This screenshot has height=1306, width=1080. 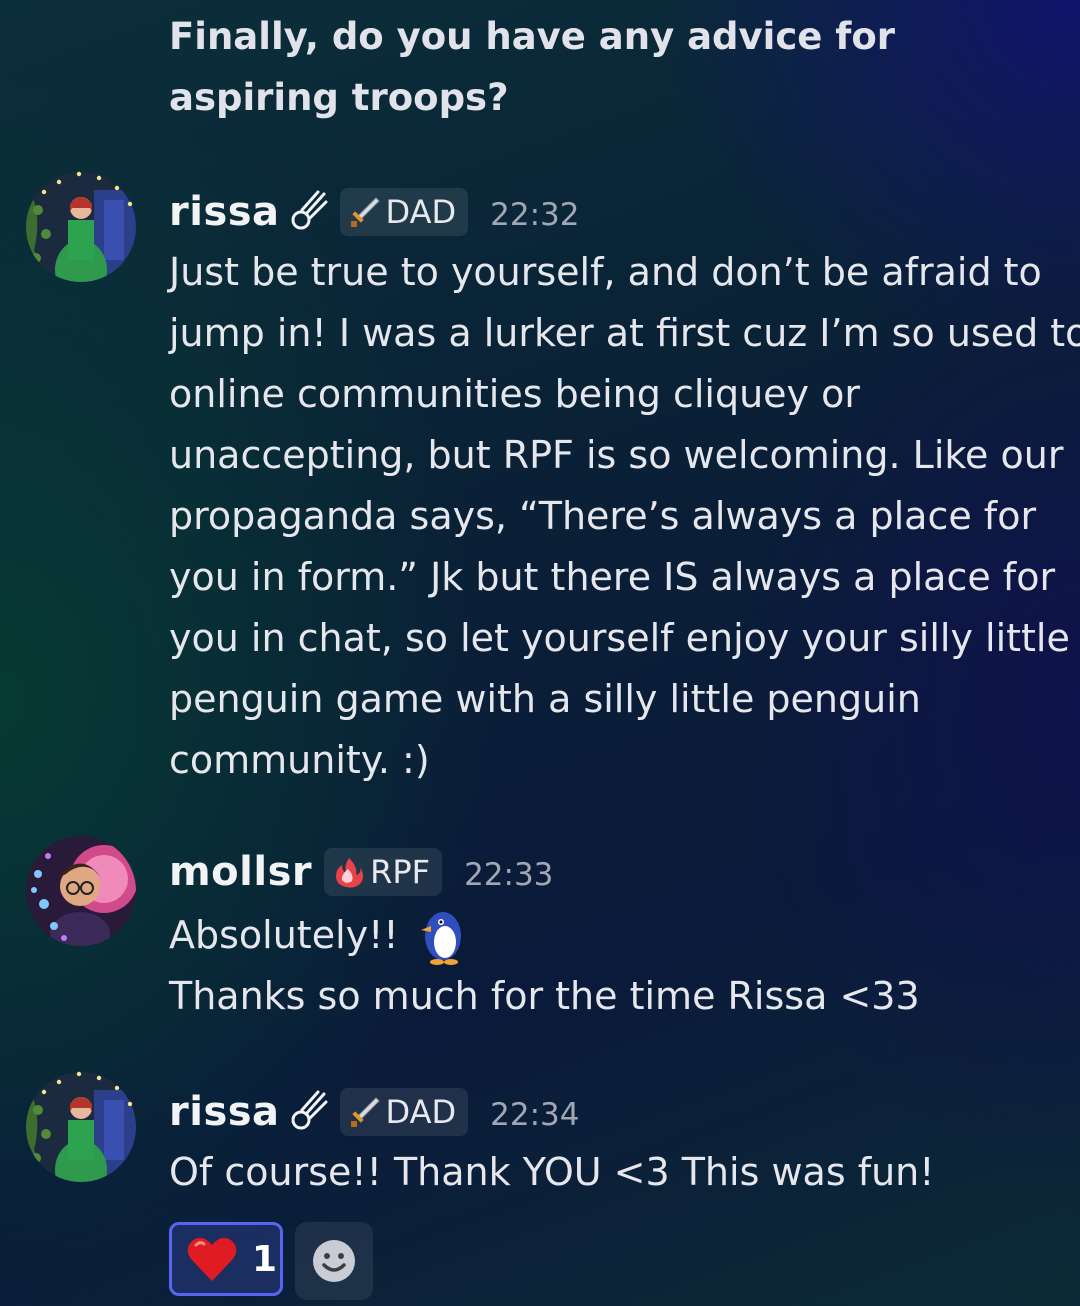 I want to click on message-line: Of course!! Thank YOU <3 This was fun!, so click(x=552, y=1172).